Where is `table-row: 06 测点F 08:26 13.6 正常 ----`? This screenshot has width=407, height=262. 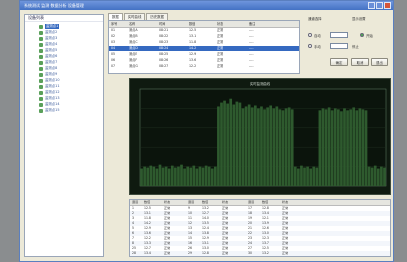
table-row: 06 测点F 08:26 13.6 正常 ---- is located at coordinates (204, 60).